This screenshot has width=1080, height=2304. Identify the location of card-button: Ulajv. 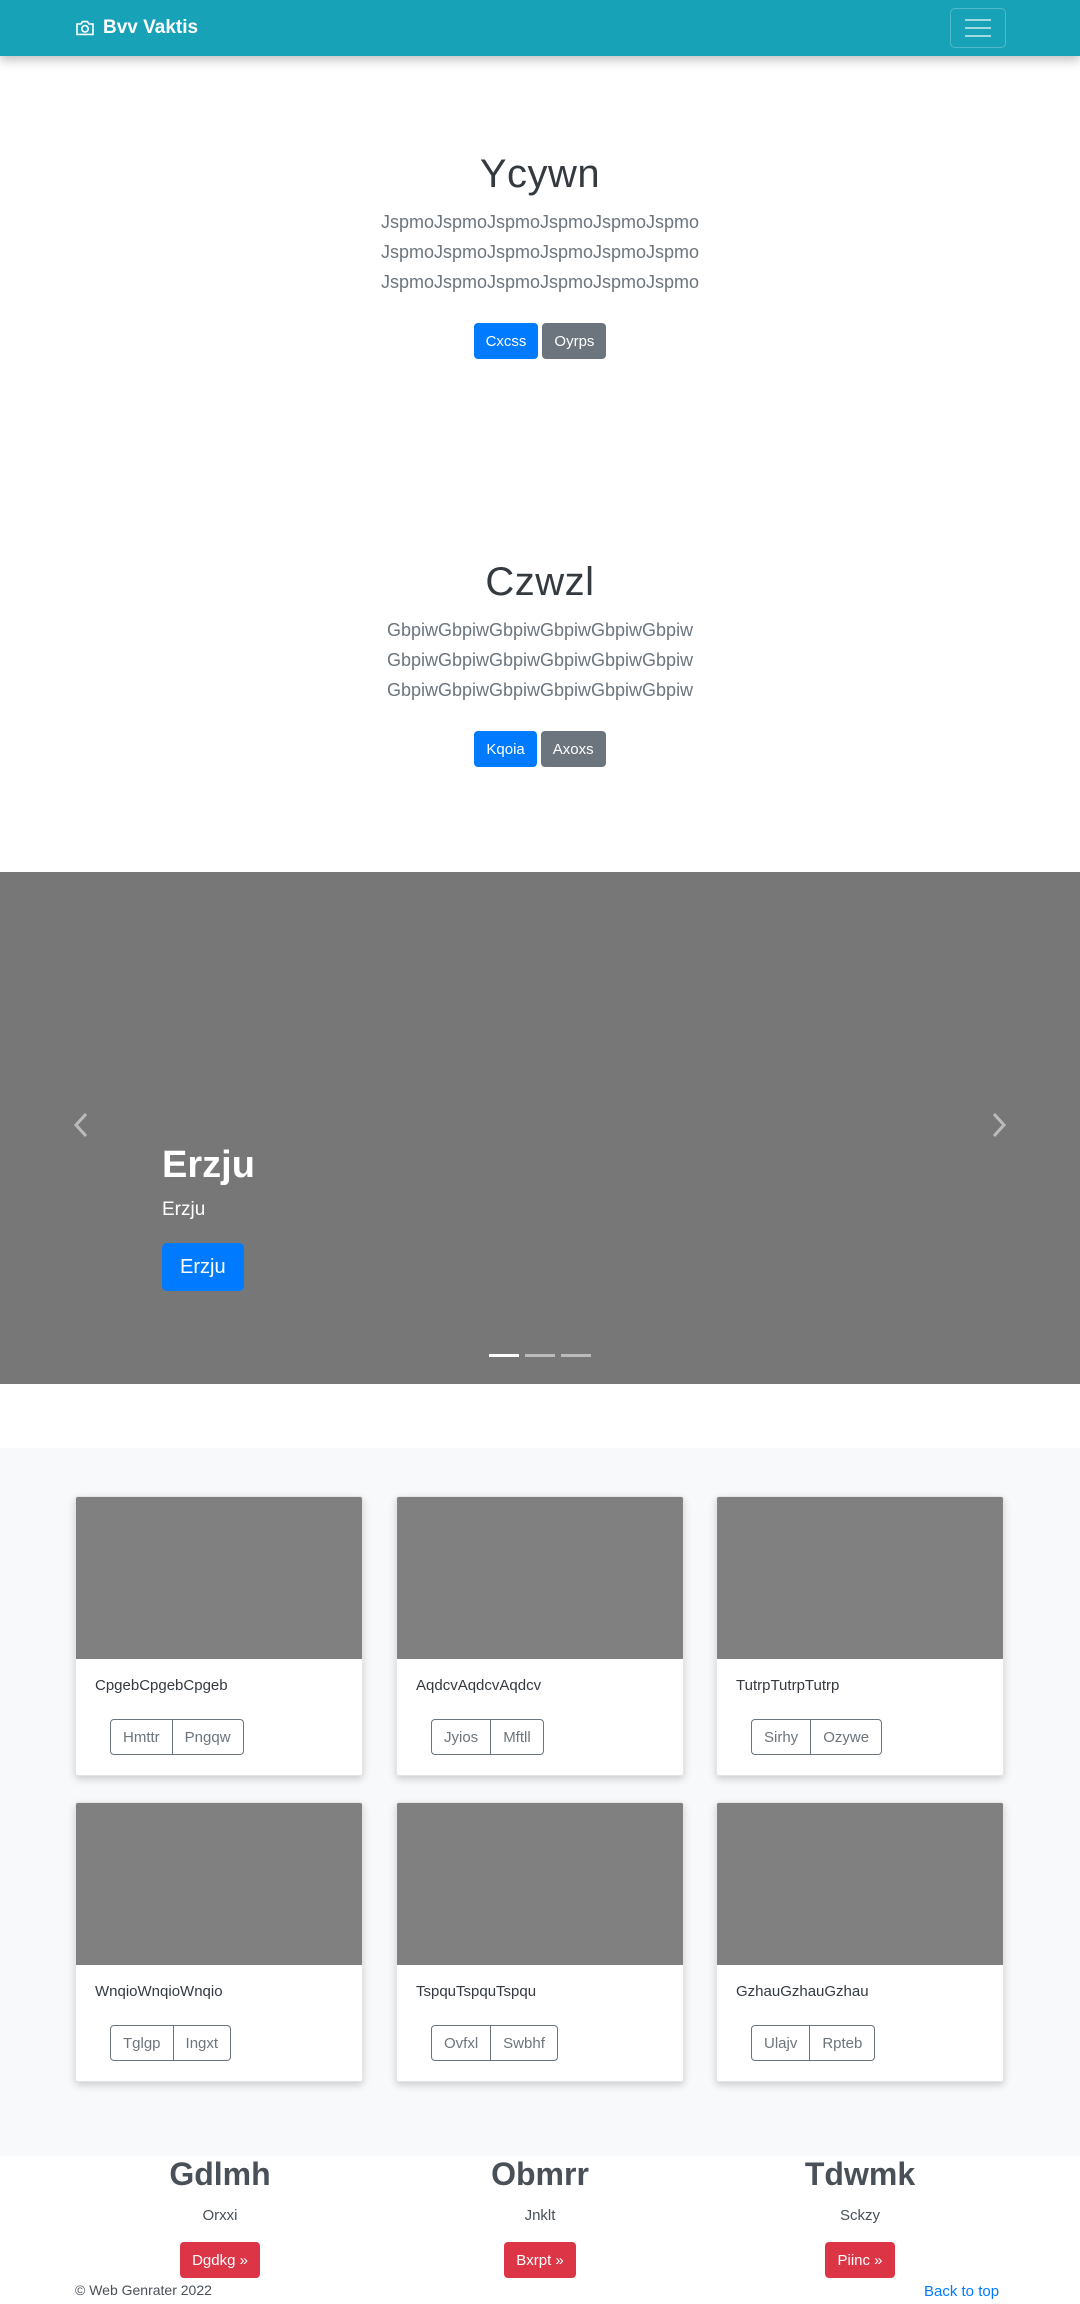
(781, 2043).